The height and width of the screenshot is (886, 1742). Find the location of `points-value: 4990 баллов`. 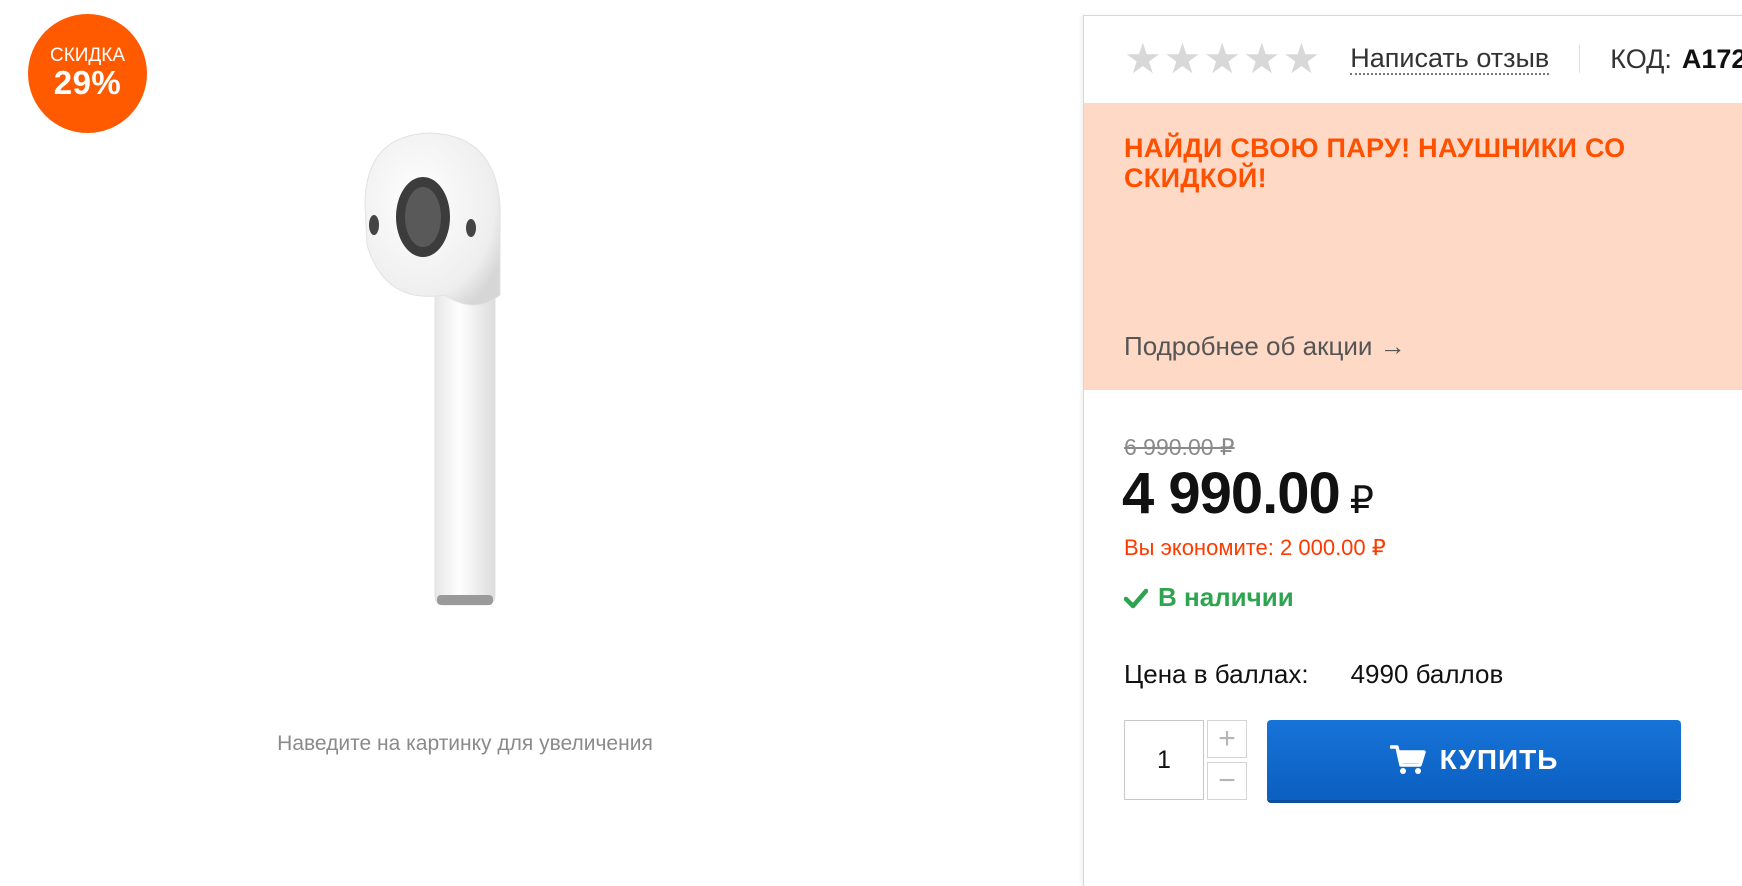

points-value: 4990 баллов is located at coordinates (1427, 674).